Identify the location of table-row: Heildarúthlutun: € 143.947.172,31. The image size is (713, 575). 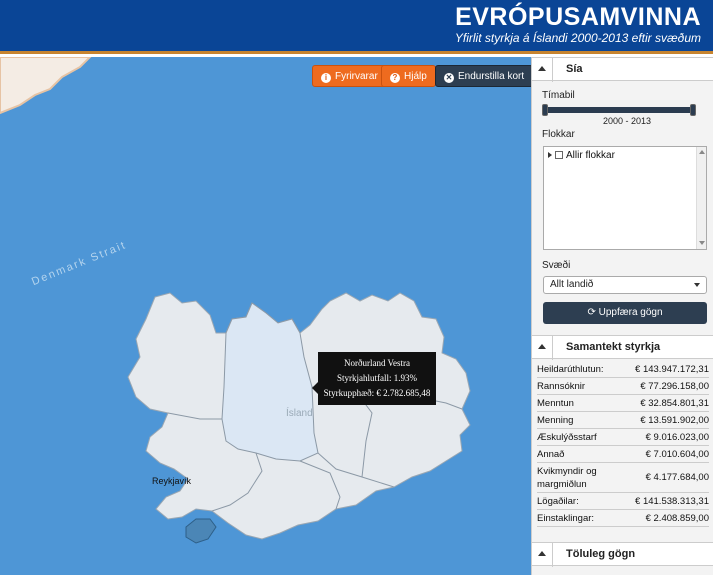
(623, 369).